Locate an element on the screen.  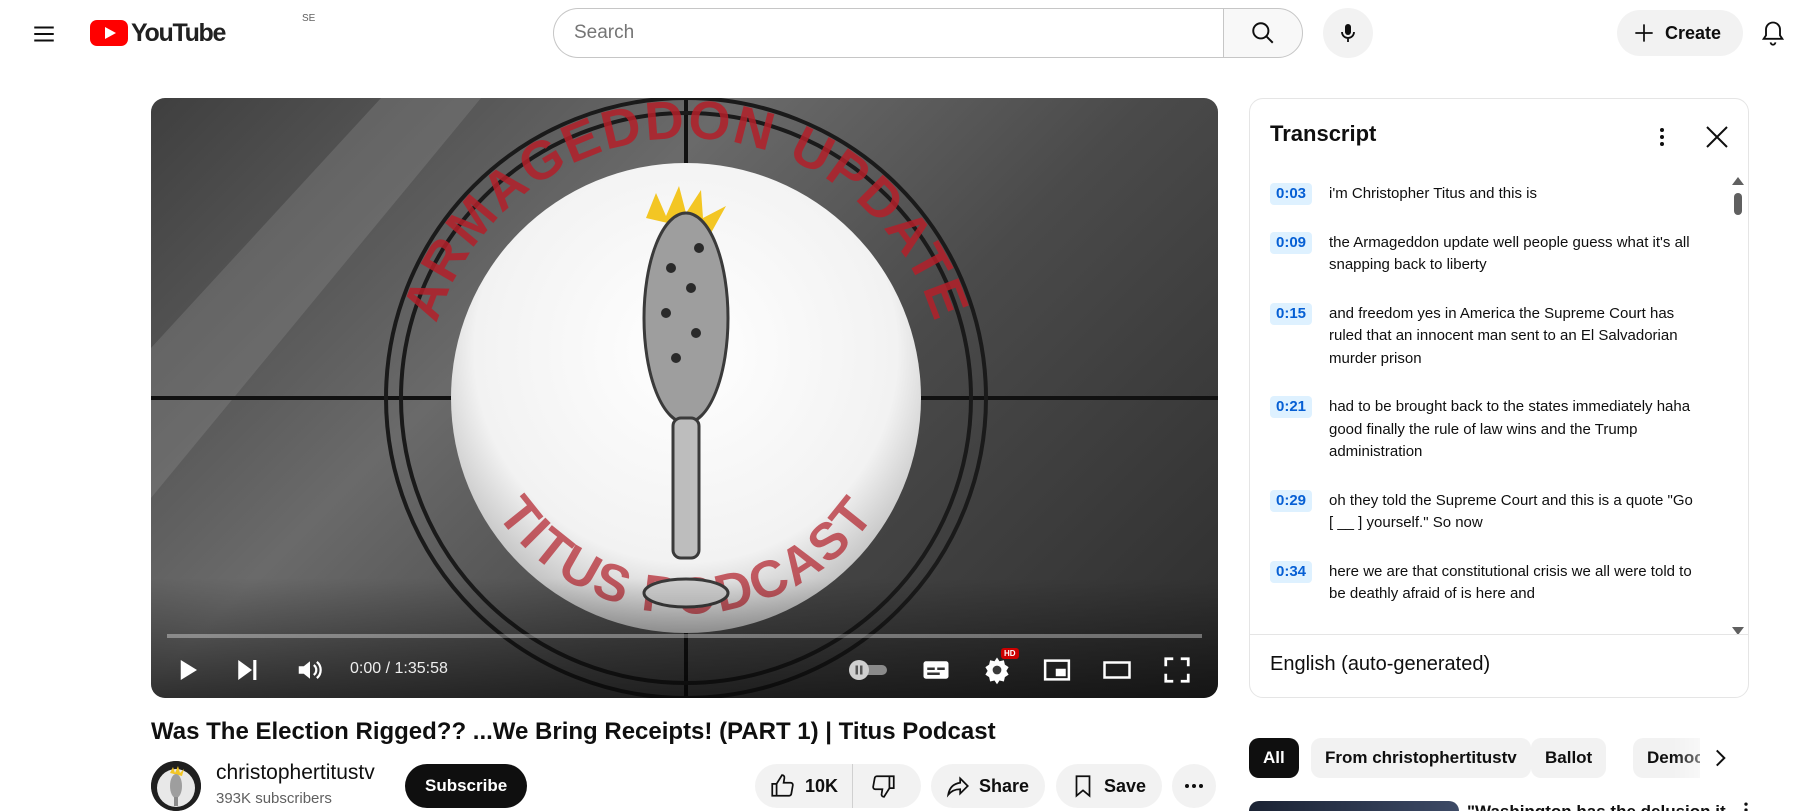
create-button: Create is located at coordinates (1680, 33).